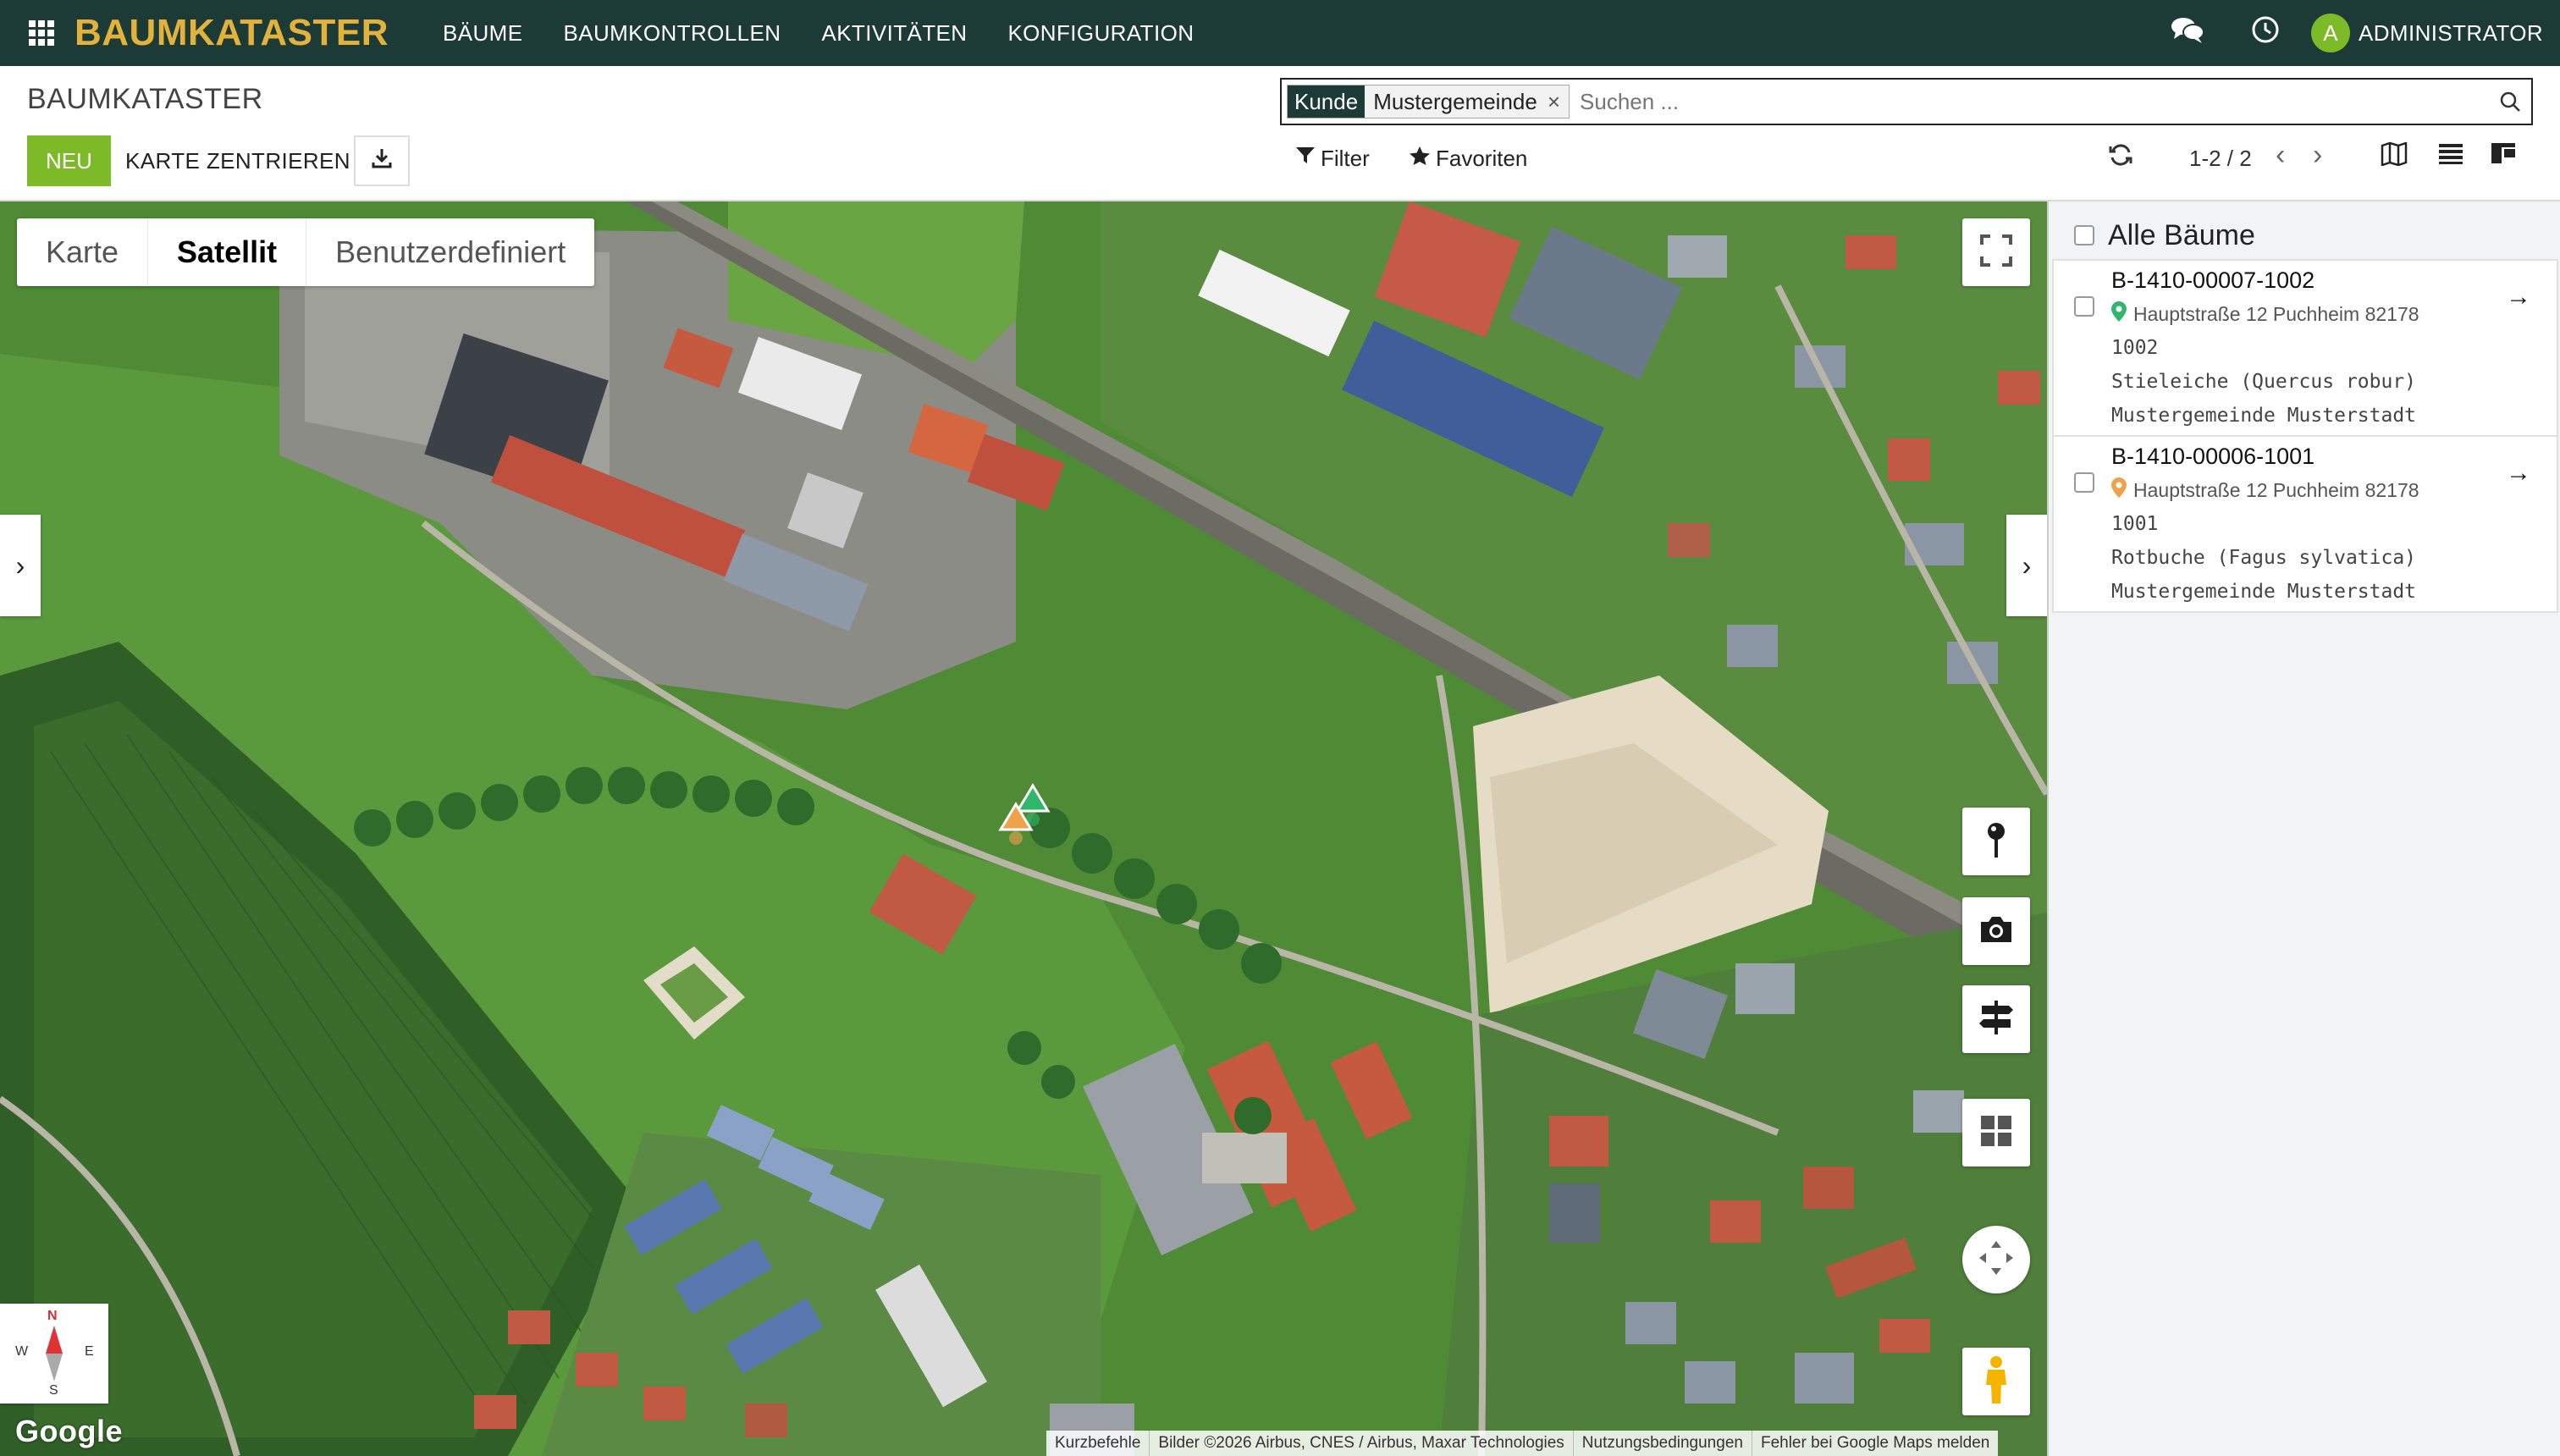 The width and height of the screenshot is (2560, 1456). Describe the element at coordinates (2135, 348) in the screenshot. I see `tree-card-number: 1002` at that location.